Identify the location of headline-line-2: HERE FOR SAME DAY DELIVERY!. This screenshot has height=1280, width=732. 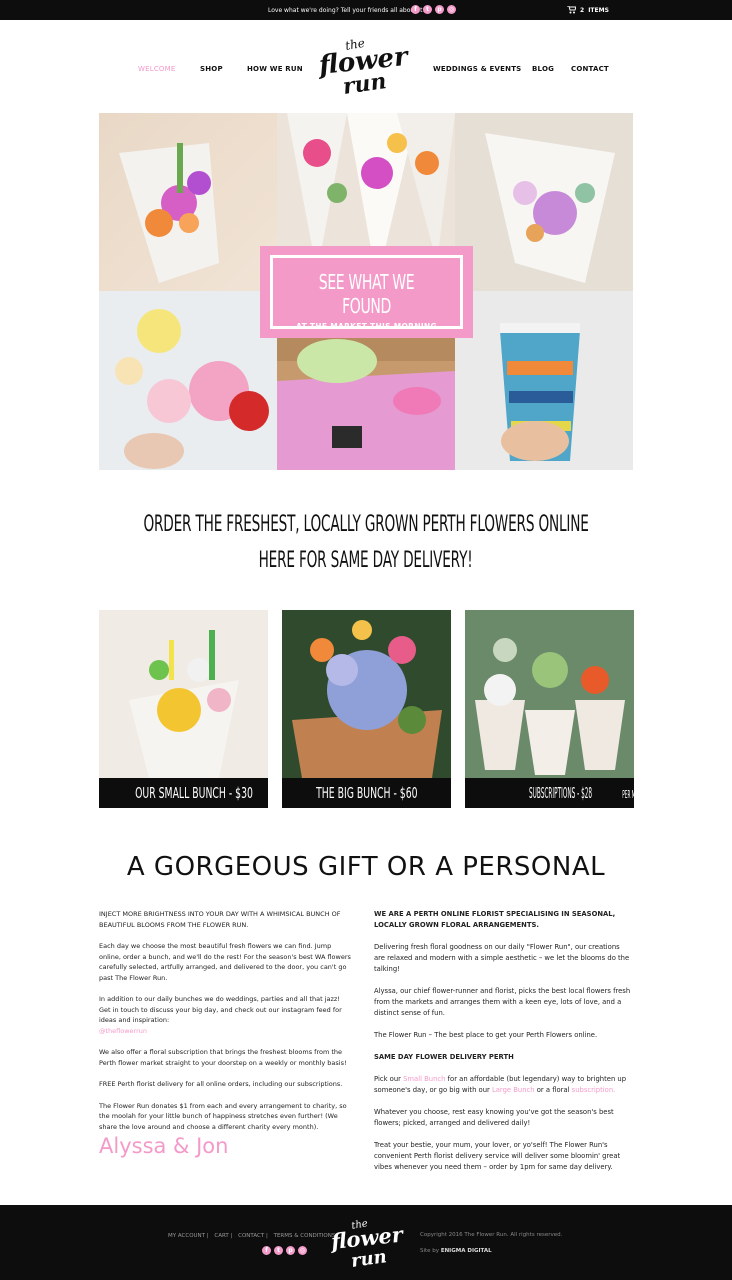
(366, 560).